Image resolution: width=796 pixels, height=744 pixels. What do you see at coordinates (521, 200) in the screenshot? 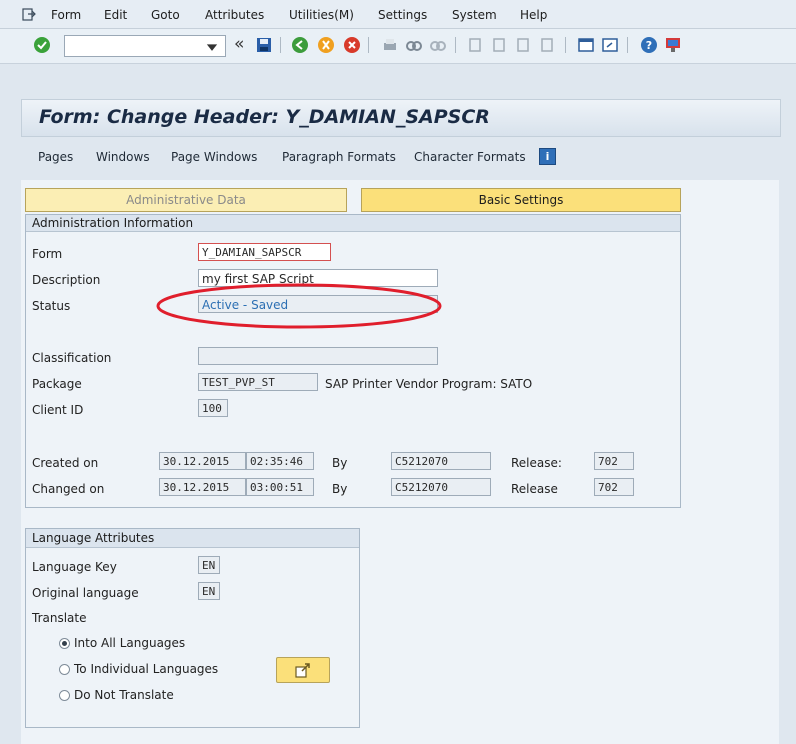
I see `basic-settings-button: Basic Settings` at bounding box center [521, 200].